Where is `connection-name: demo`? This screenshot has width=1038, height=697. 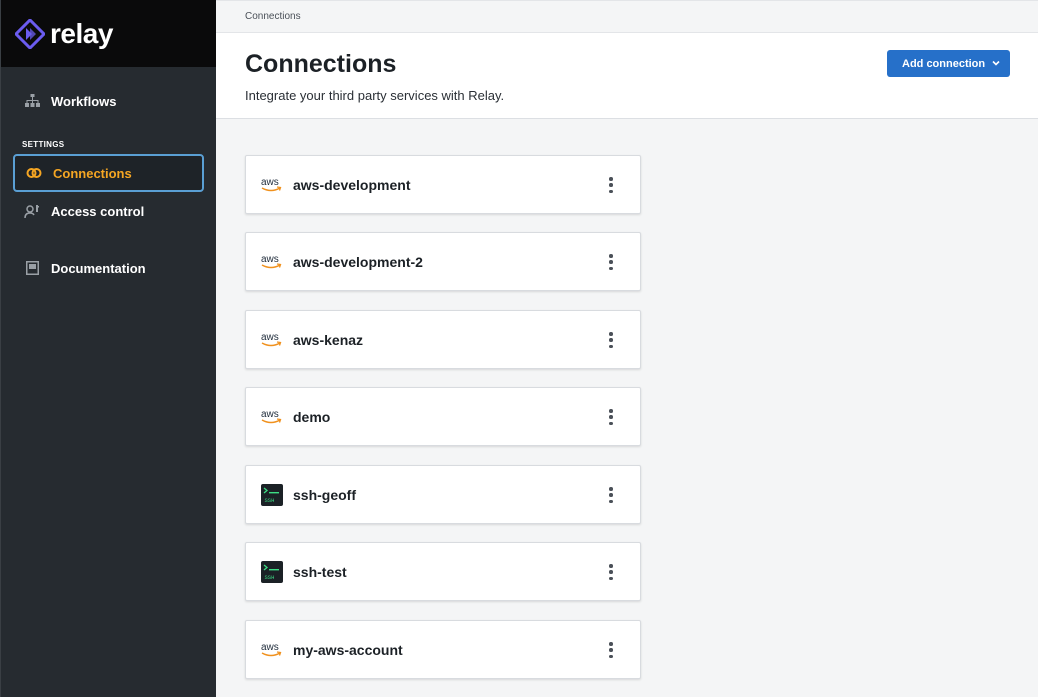 connection-name: demo is located at coordinates (312, 416).